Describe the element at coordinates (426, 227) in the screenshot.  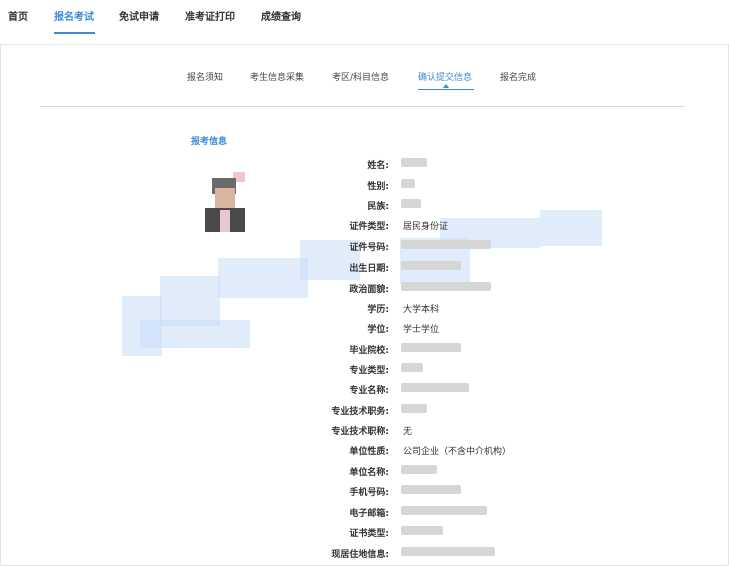
I see `field-value-id-type: 居民身份证` at that location.